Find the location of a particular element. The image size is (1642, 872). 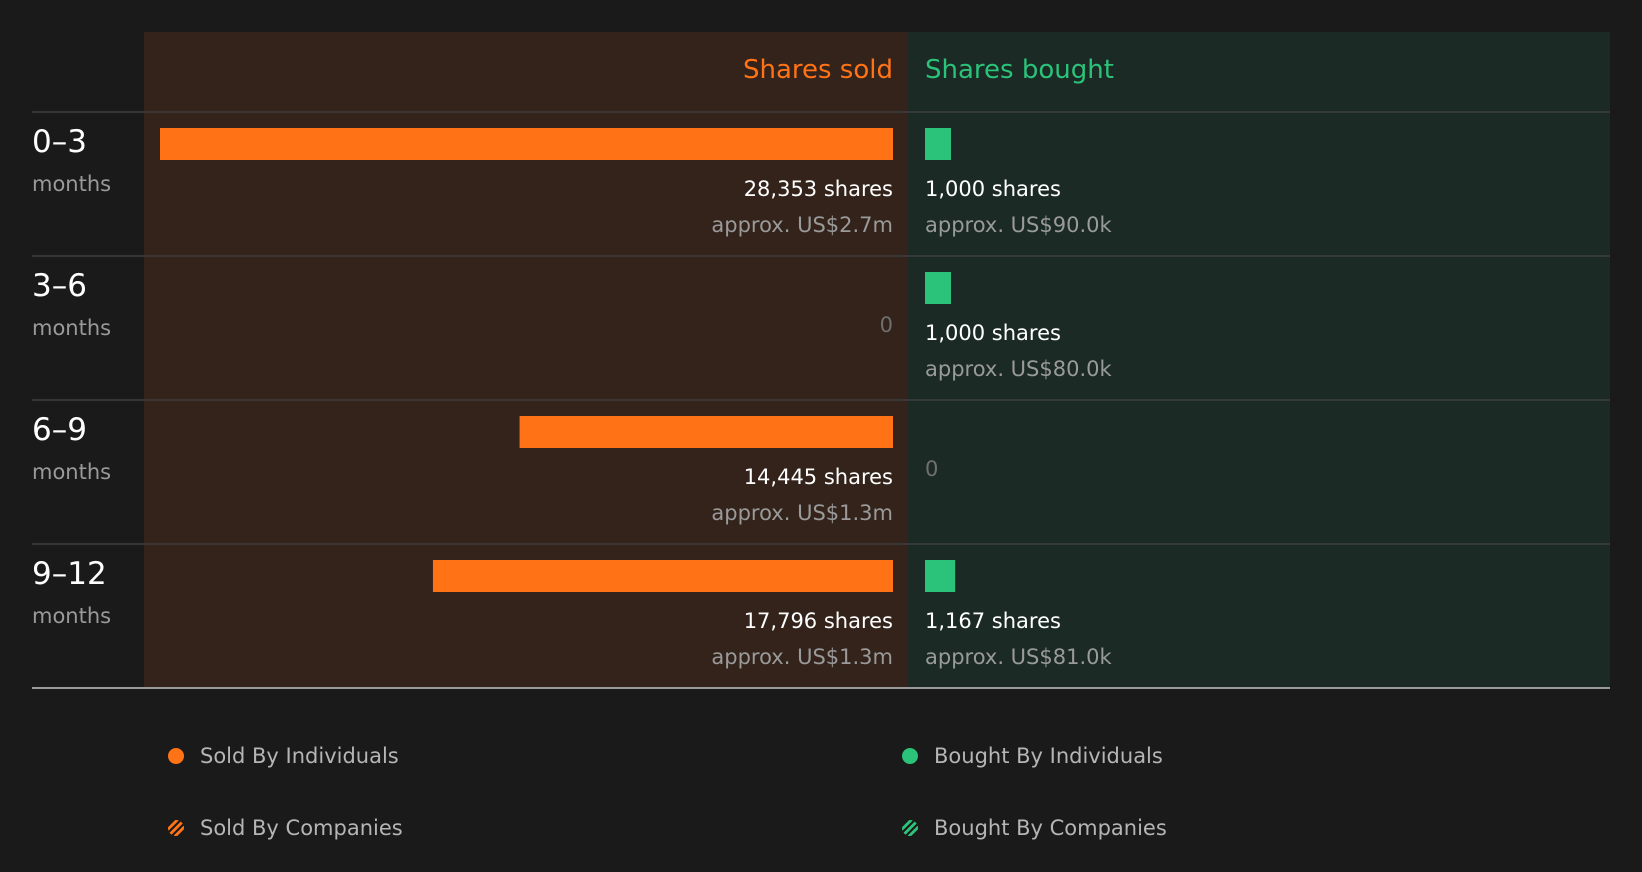

legend-bought-individuals: Bought By Individuals is located at coordinates (1032, 756).